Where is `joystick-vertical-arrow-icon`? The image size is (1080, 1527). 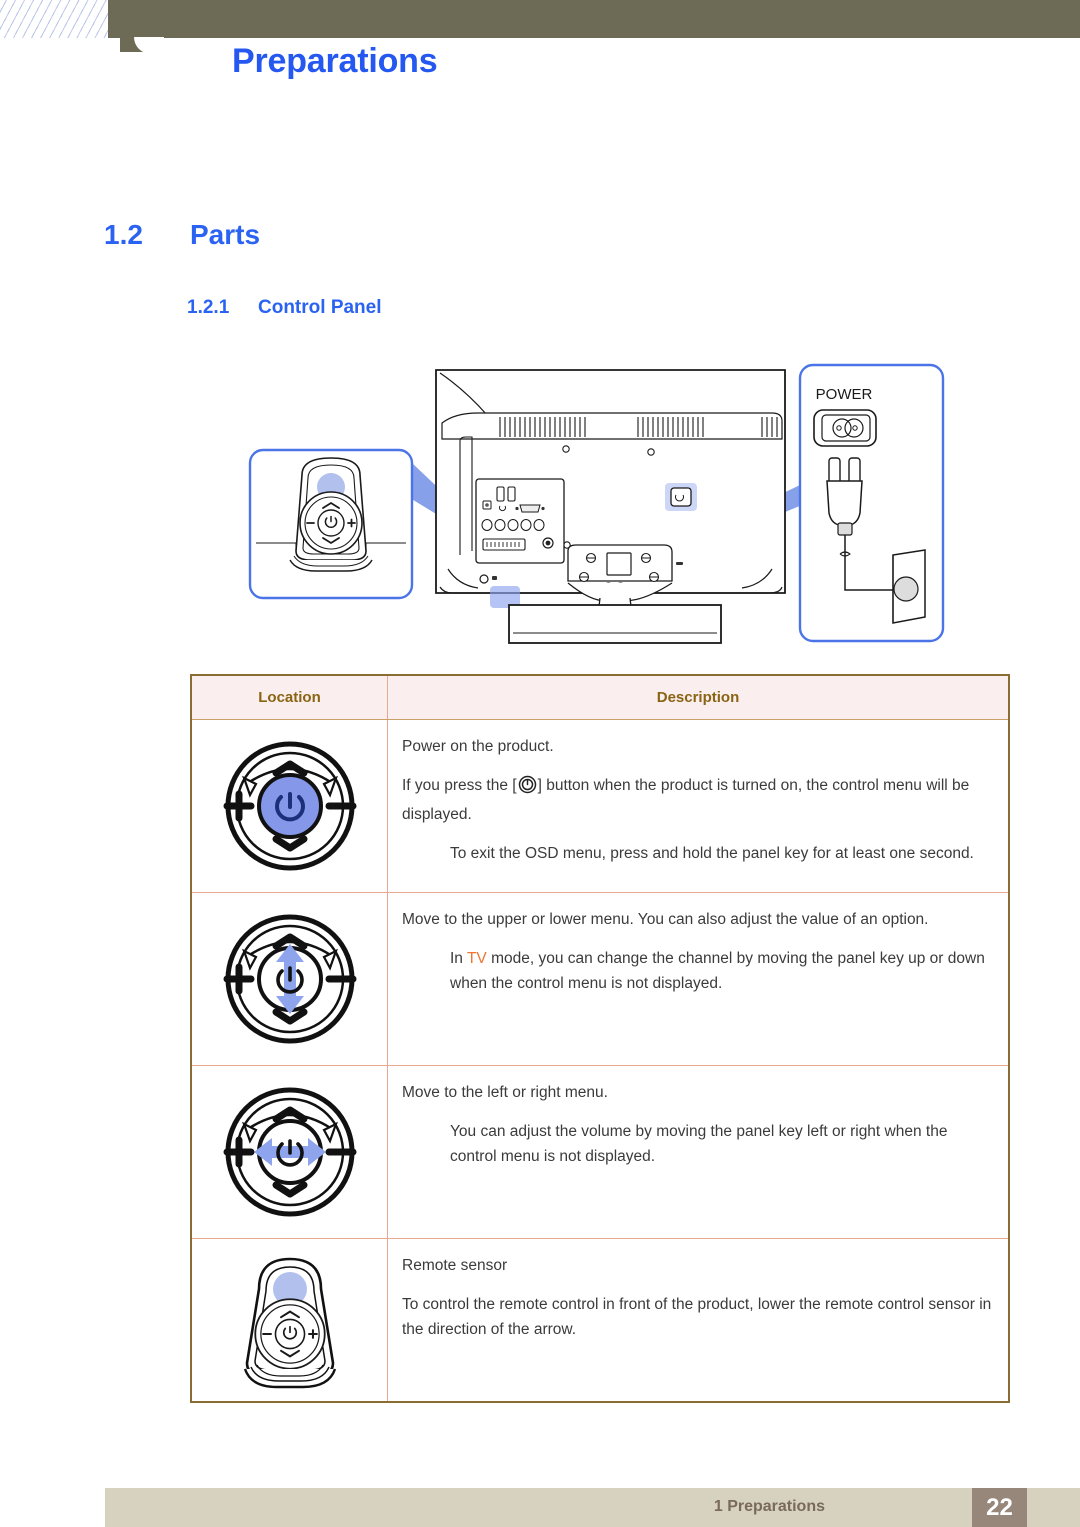
joystick-vertical-arrow-icon is located at coordinates (289, 979).